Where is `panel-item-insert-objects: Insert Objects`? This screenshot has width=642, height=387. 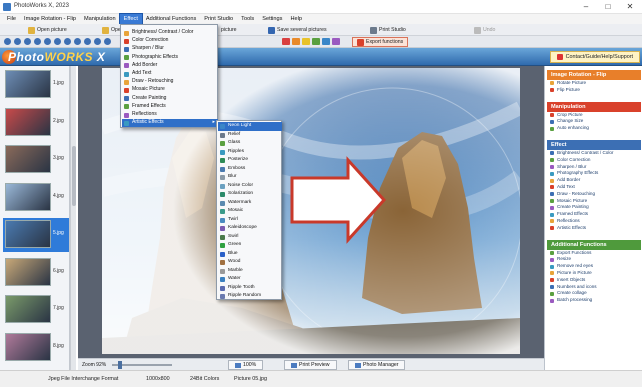 panel-item-insert-objects: Insert Objects is located at coordinates (594, 280).